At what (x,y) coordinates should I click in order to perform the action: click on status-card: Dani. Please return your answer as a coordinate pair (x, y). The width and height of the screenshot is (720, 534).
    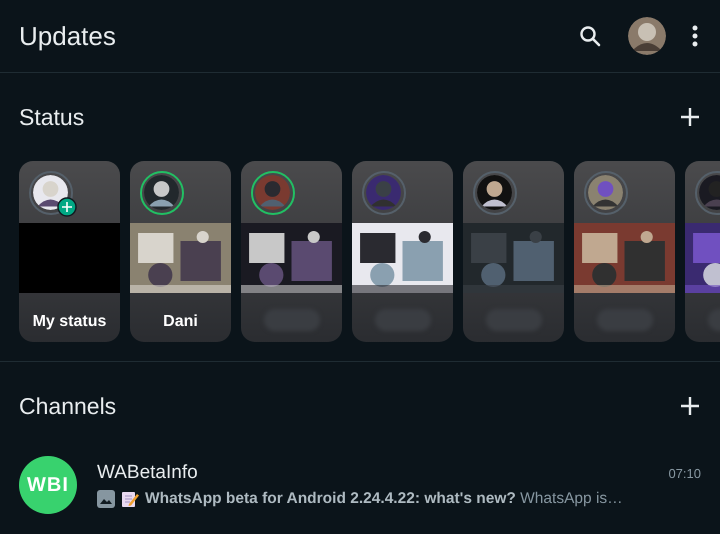
    Looking at the image, I should click on (180, 251).